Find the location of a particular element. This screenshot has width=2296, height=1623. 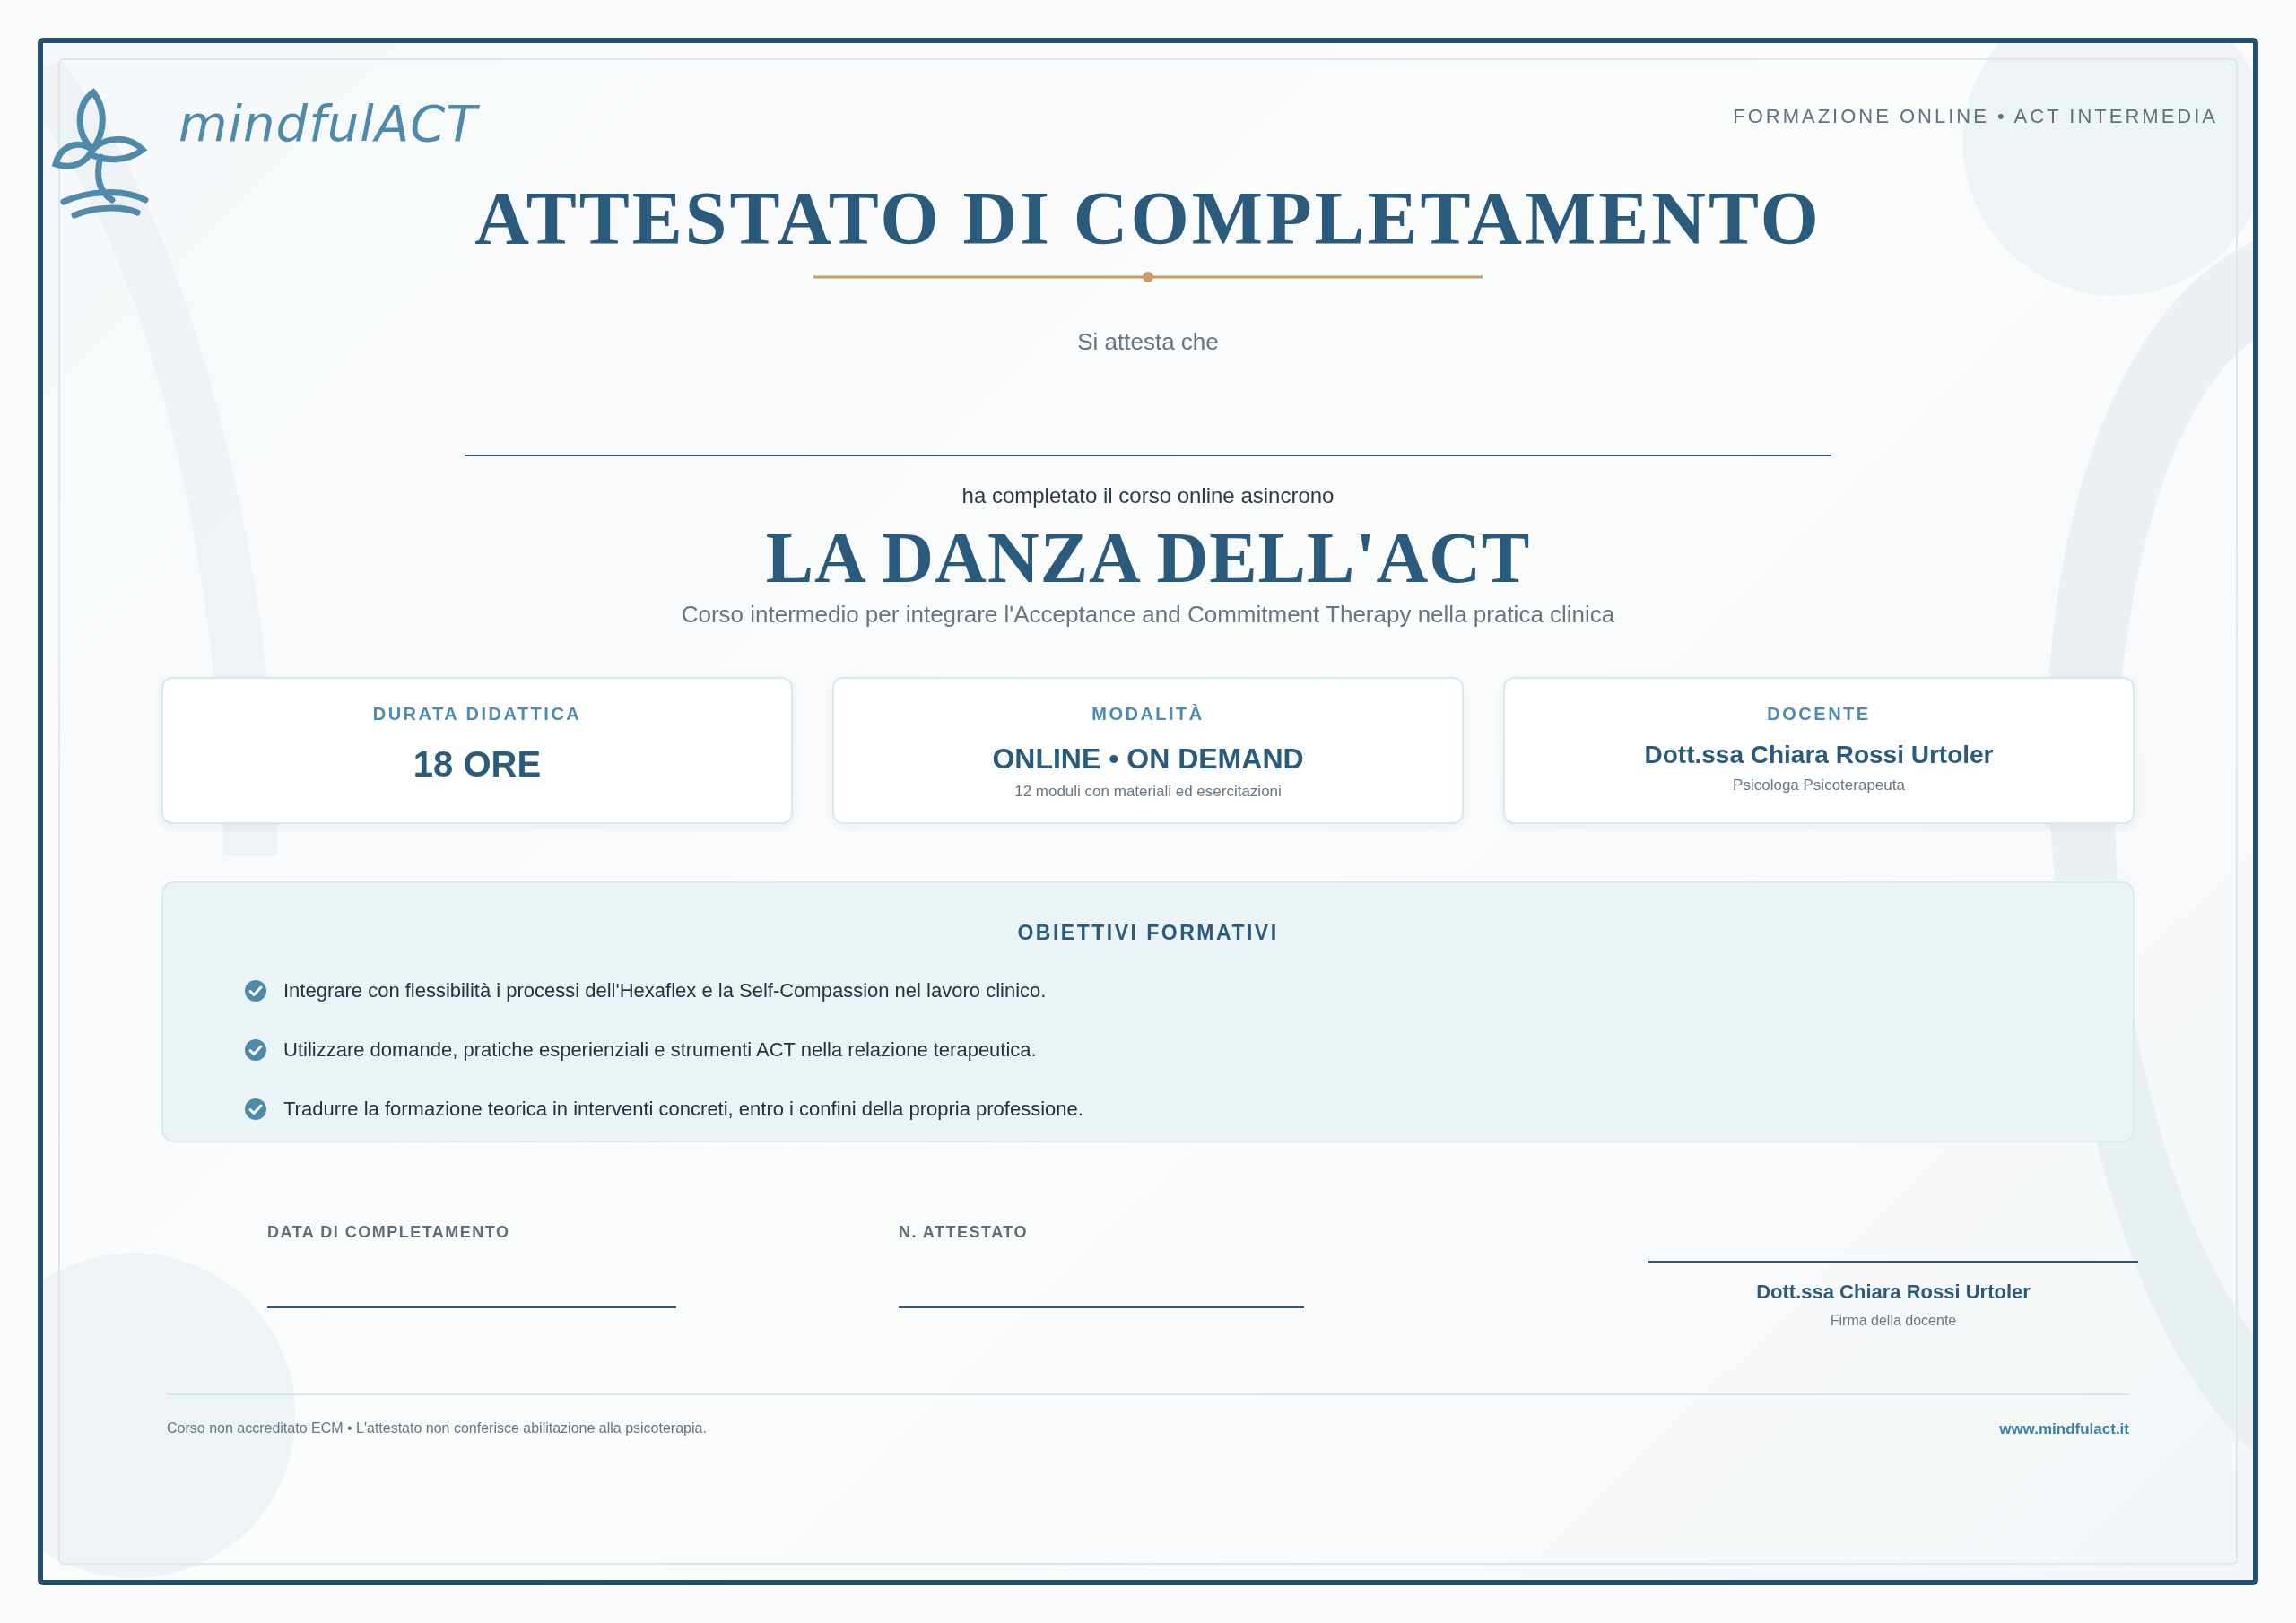

course-subtitle: Corso intermedio per integrare l'Acceptance and Commitment Therapy nella pratica clinica is located at coordinates (1148, 615).